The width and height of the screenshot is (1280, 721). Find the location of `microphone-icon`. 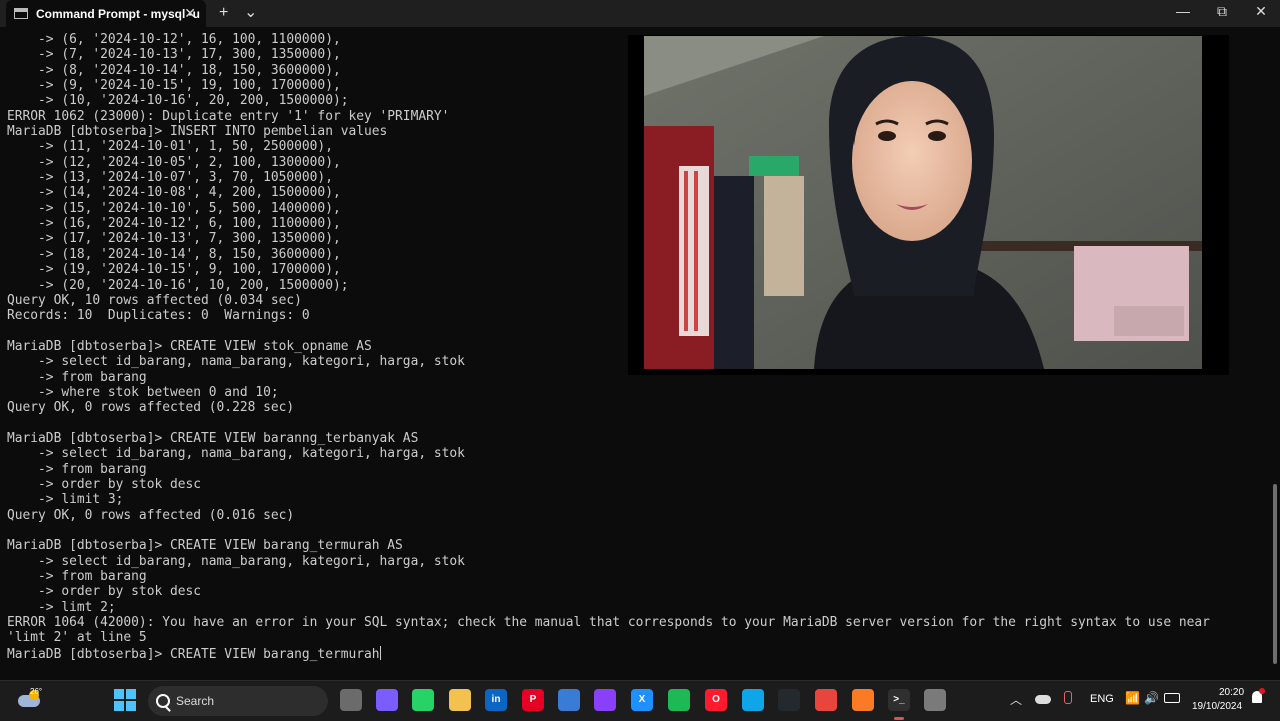

microphone-icon is located at coordinates (1068, 697).